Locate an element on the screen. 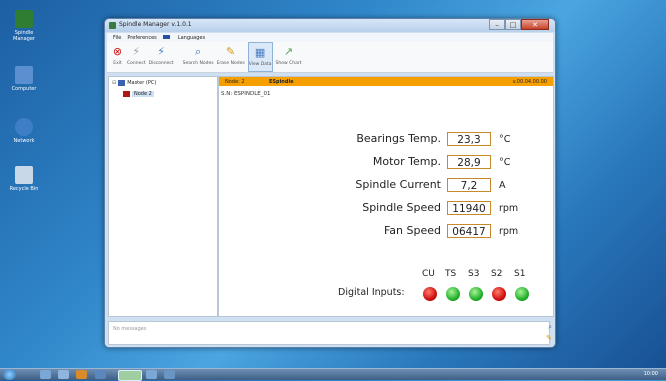 The height and width of the screenshot is (381, 666). desktop-icon-label: Recycle Bin is located at coordinates (24, 189).